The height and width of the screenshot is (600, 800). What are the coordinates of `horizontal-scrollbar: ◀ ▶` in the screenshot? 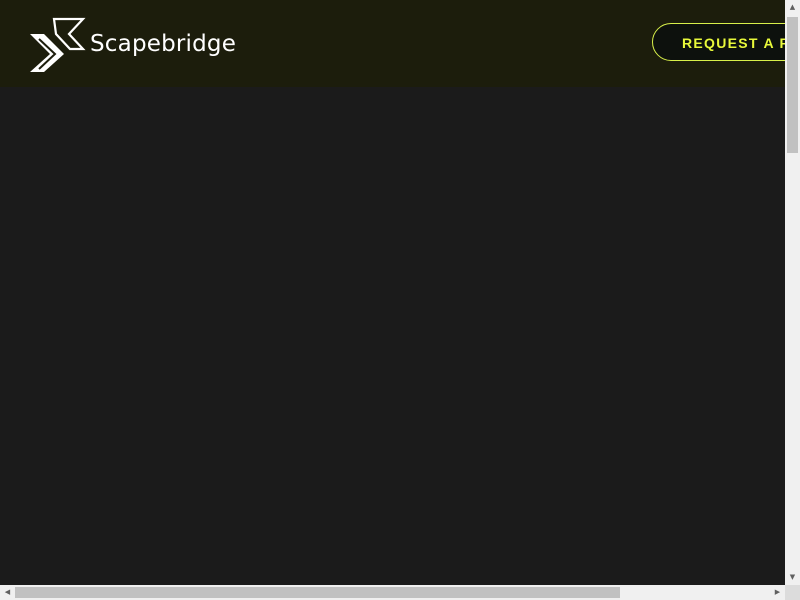 It's located at (392, 592).